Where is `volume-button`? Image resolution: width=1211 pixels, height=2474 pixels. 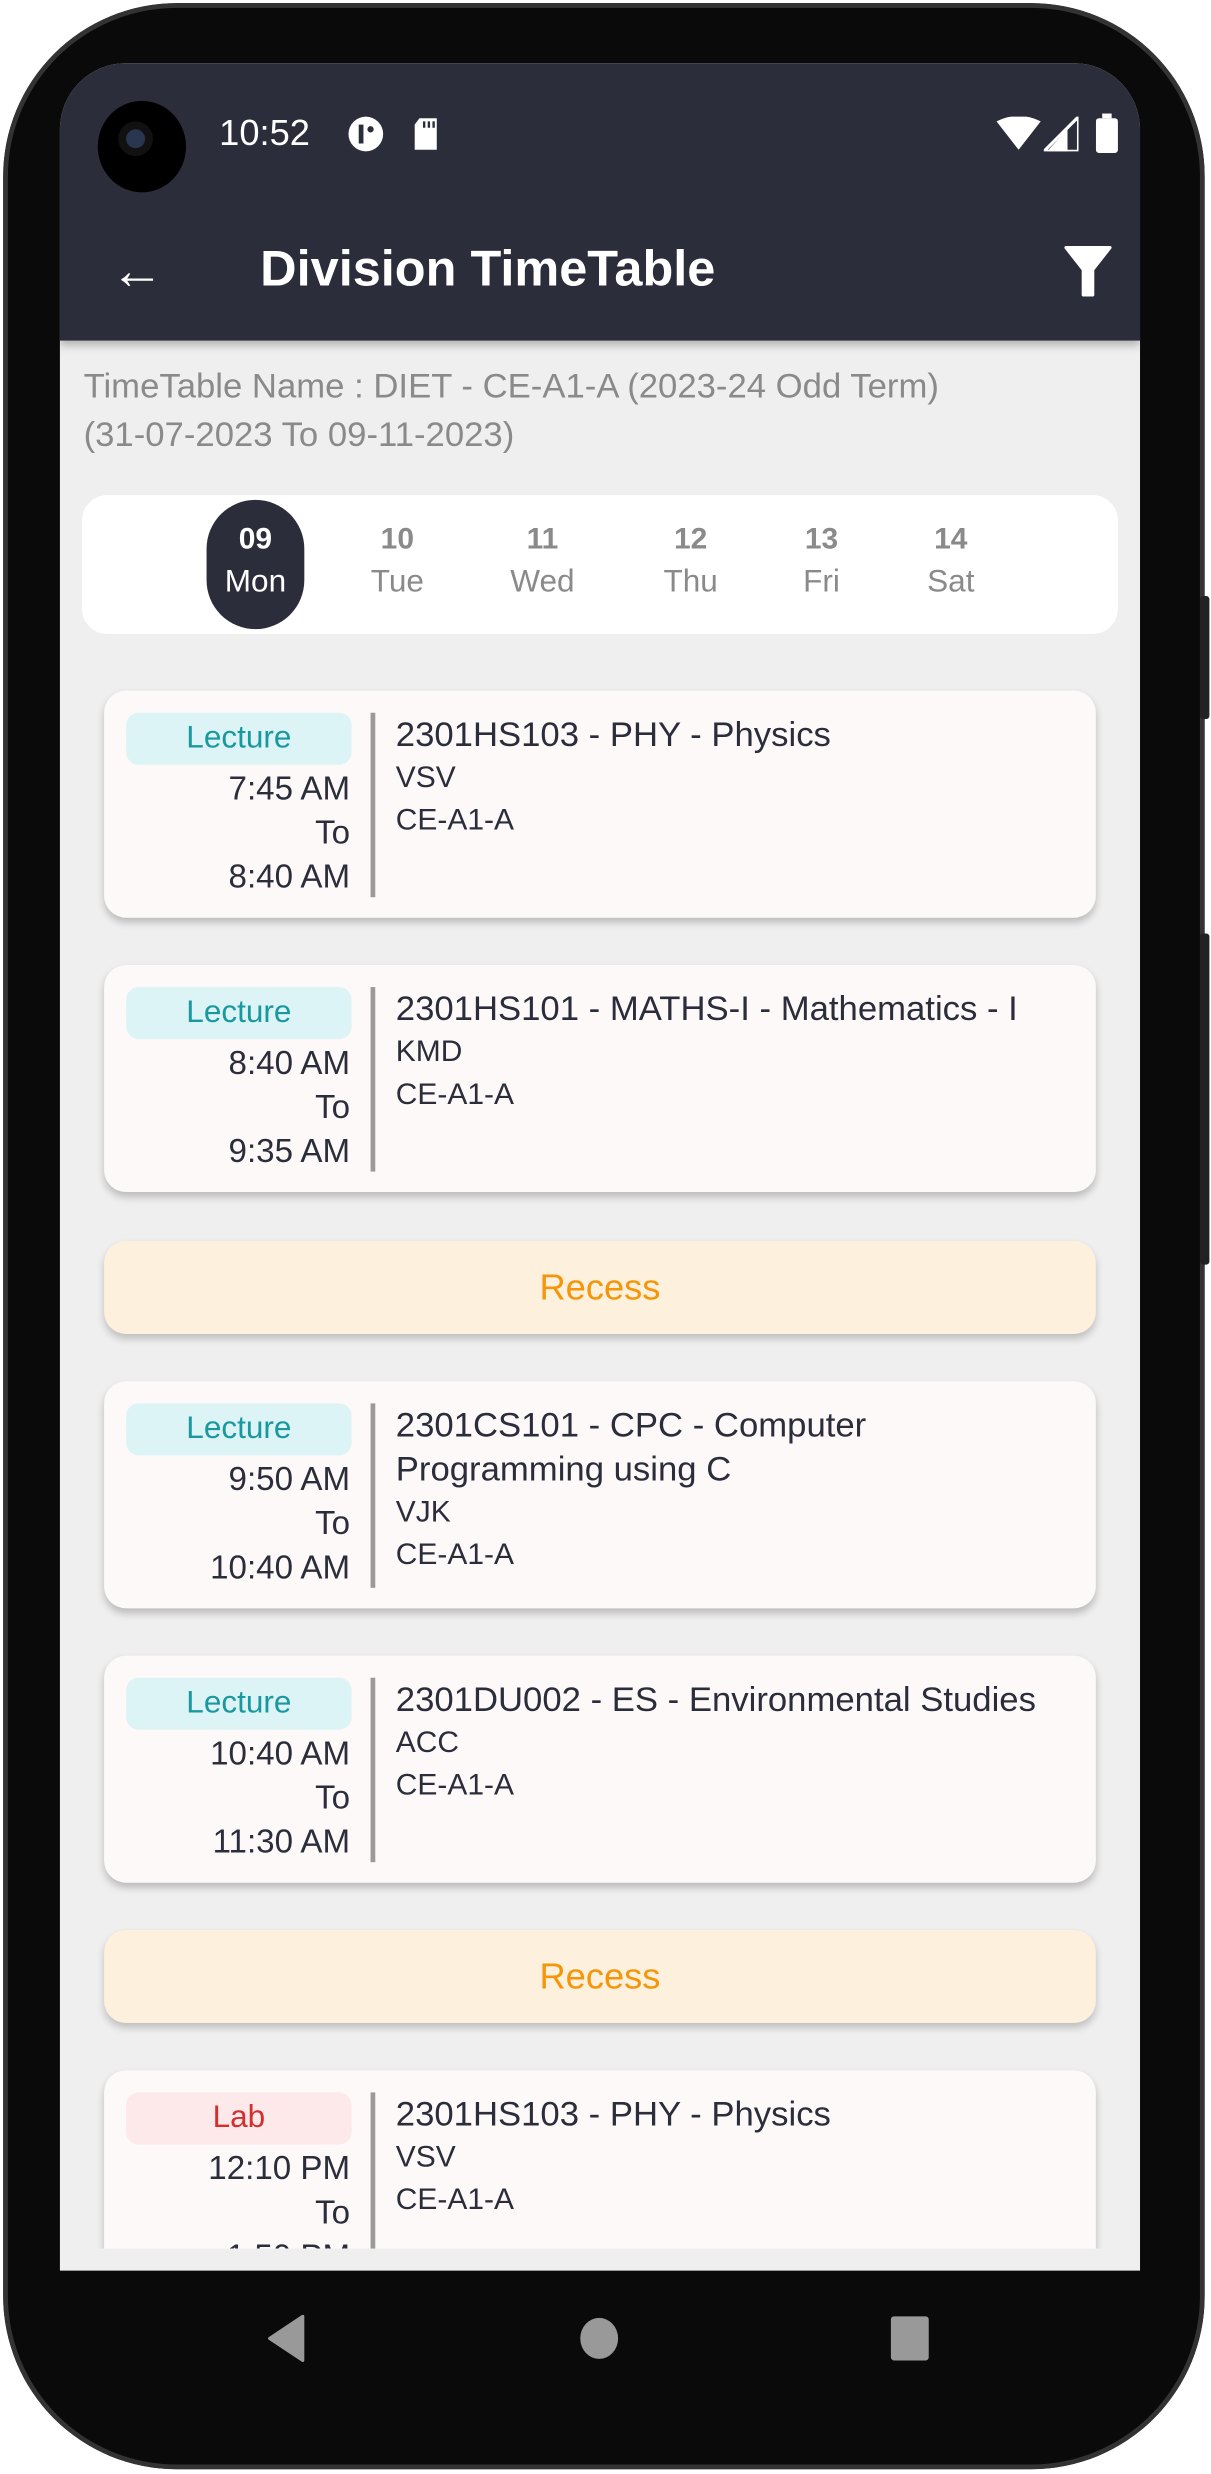
volume-button is located at coordinates (1204, 1099).